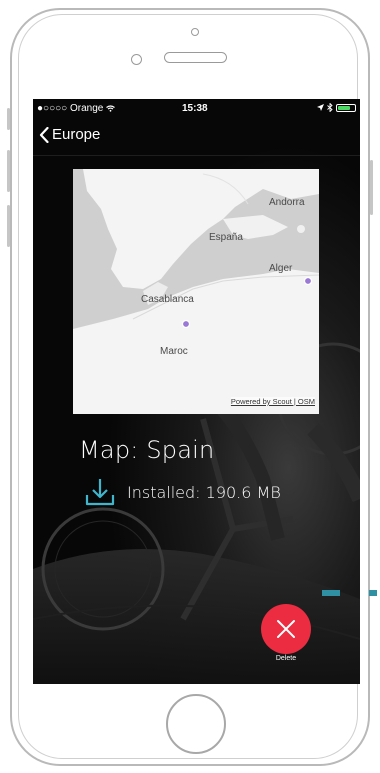  What do you see at coordinates (281, 268) in the screenshot?
I see `map-label-alger: Alger` at bounding box center [281, 268].